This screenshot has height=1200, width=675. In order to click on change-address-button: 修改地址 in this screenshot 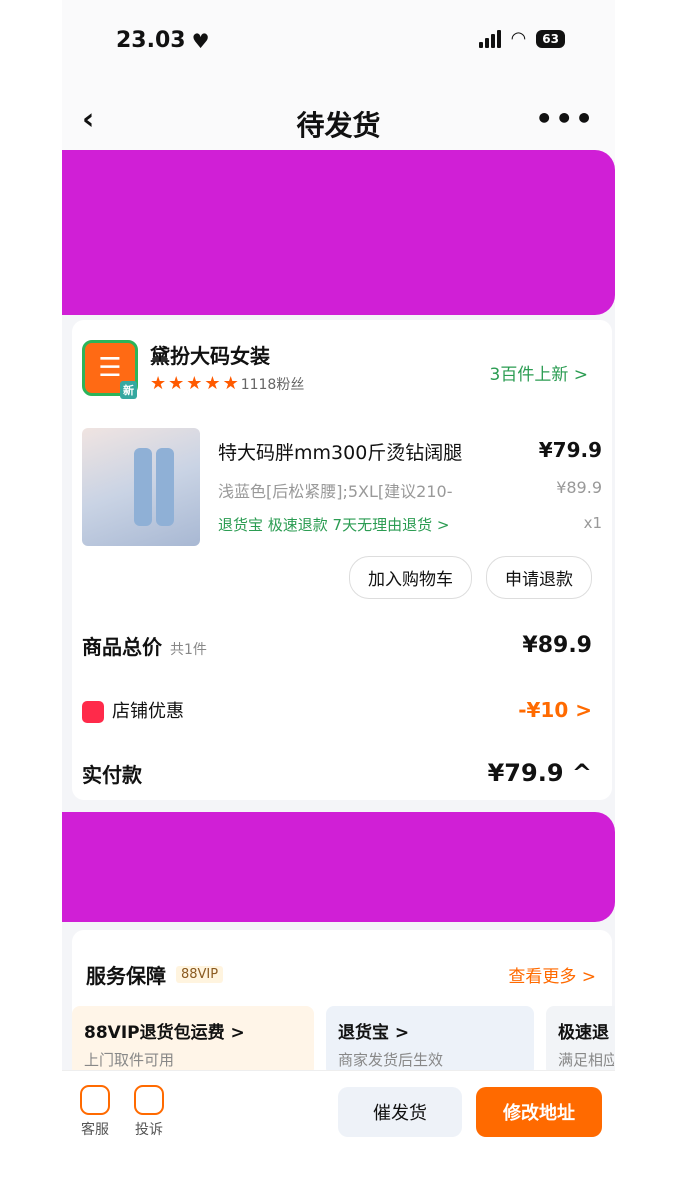, I will do `click(539, 1112)`.